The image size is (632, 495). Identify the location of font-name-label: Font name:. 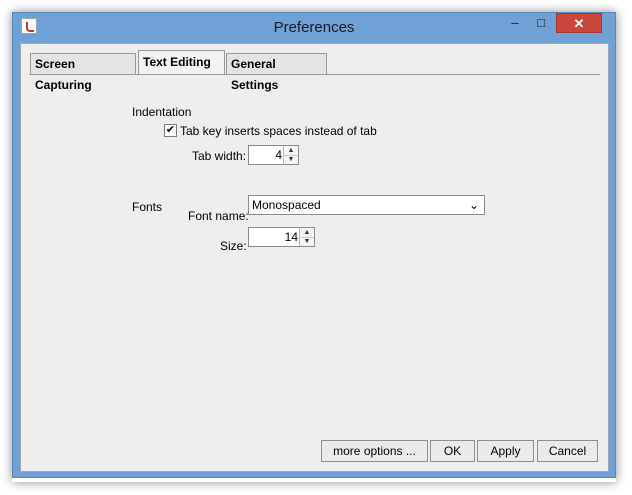
(218, 216).